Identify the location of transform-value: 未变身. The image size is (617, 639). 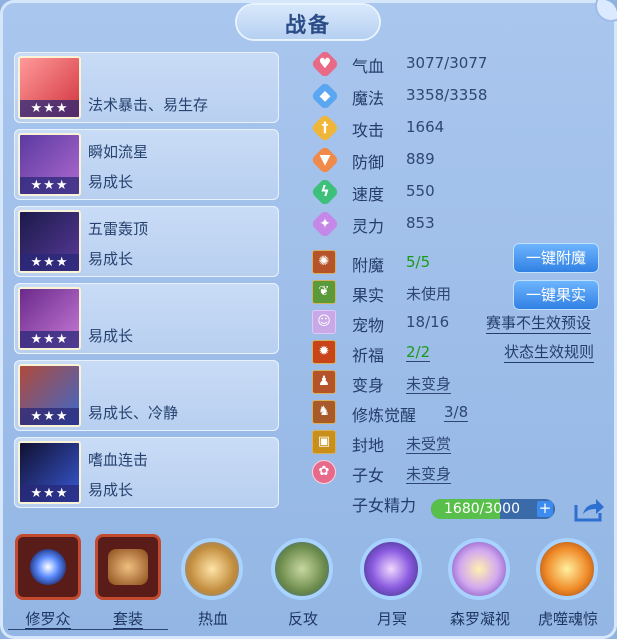
(429, 384).